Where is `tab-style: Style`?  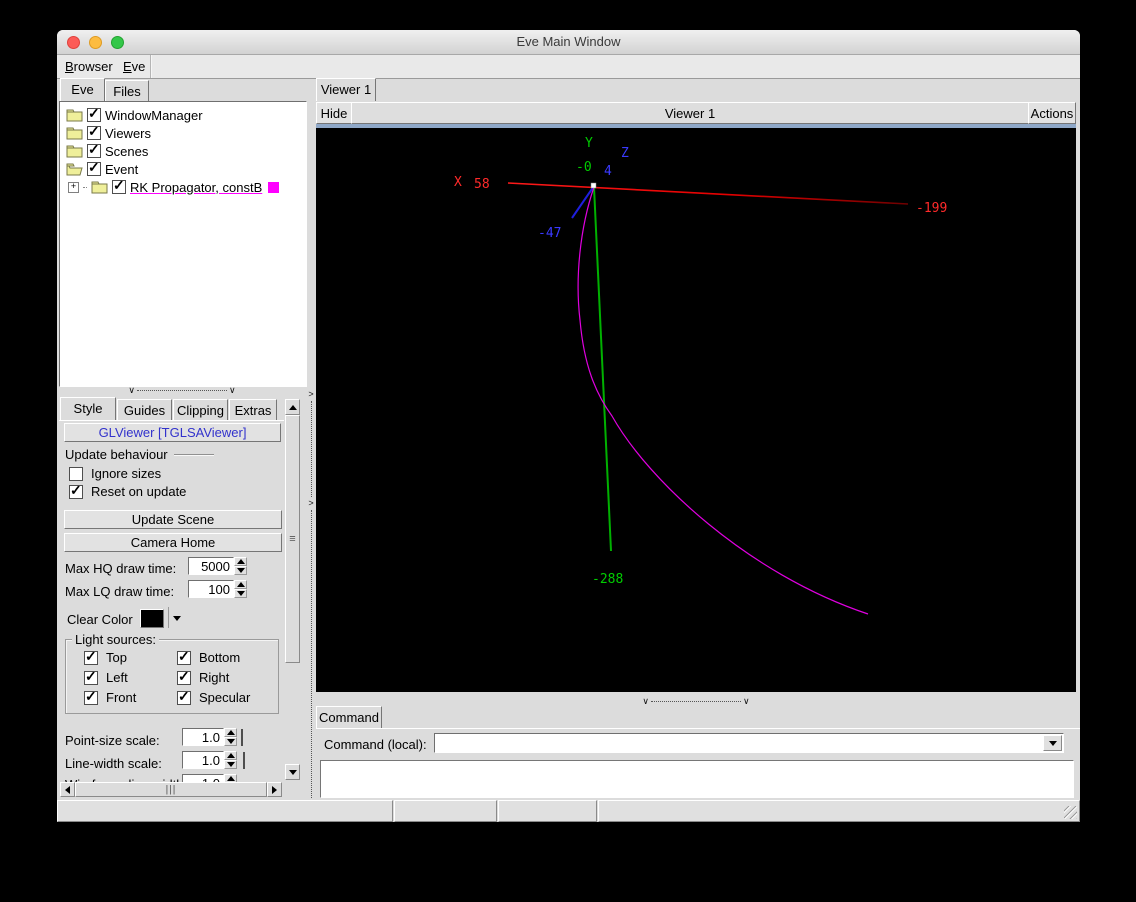 tab-style: Style is located at coordinates (88, 408).